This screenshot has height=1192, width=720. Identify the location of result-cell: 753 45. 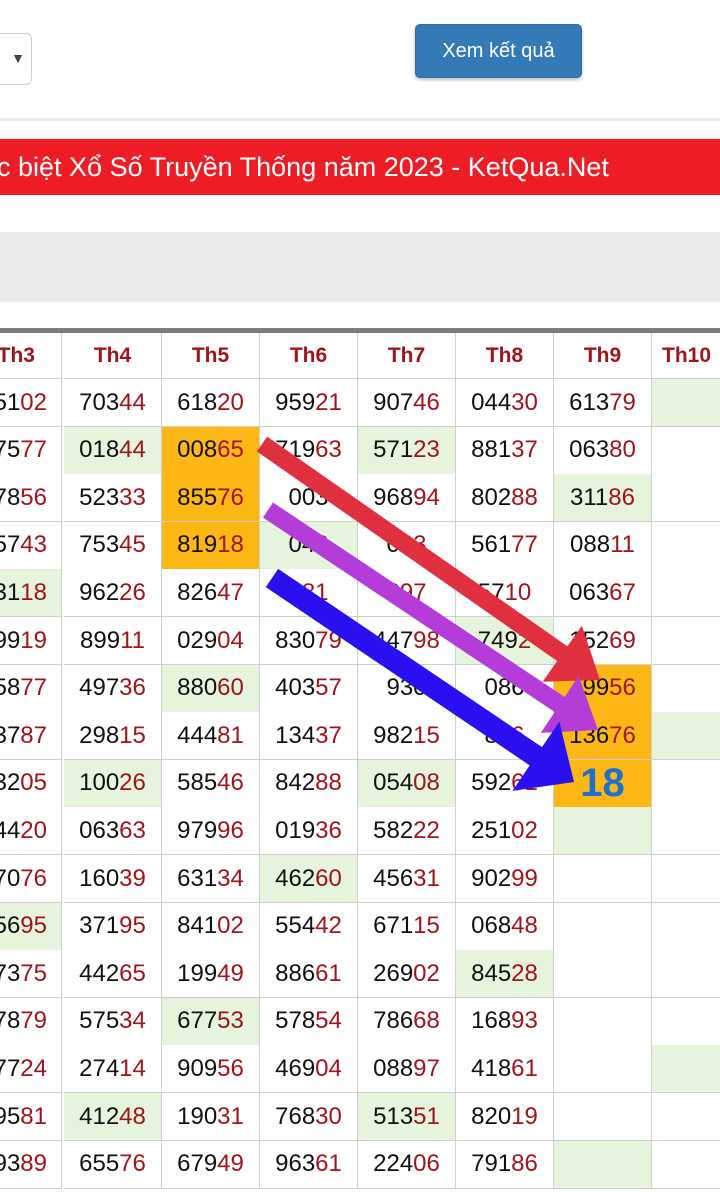
(113, 545).